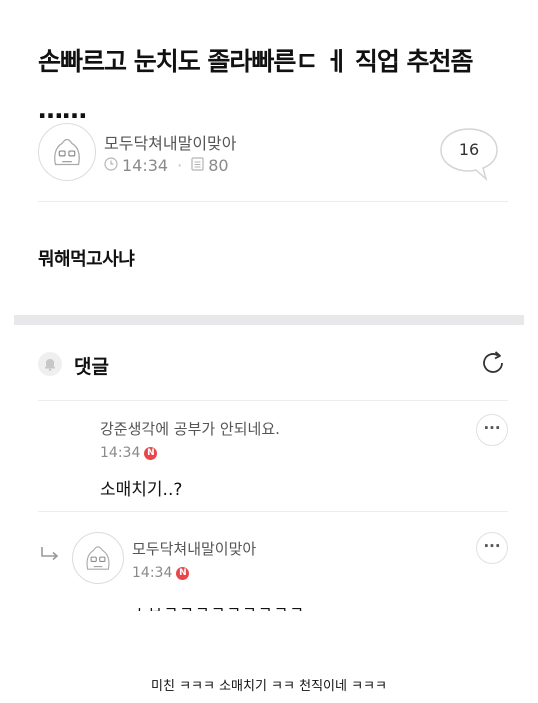  What do you see at coordinates (50, 364) in the screenshot?
I see `bell-icon` at bounding box center [50, 364].